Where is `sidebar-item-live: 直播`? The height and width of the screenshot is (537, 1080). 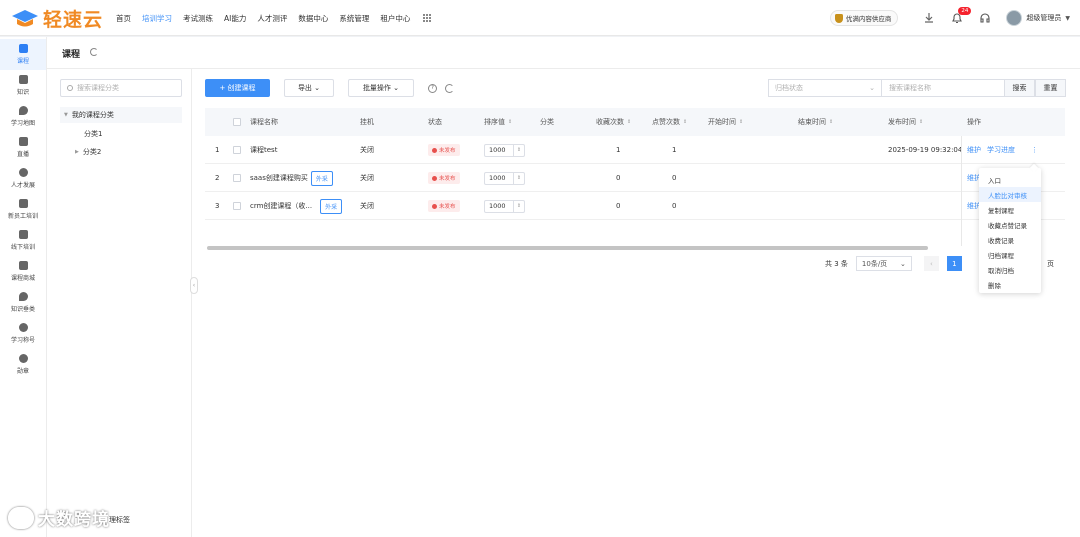
sidebar-item-live: 直播 is located at coordinates (23, 147).